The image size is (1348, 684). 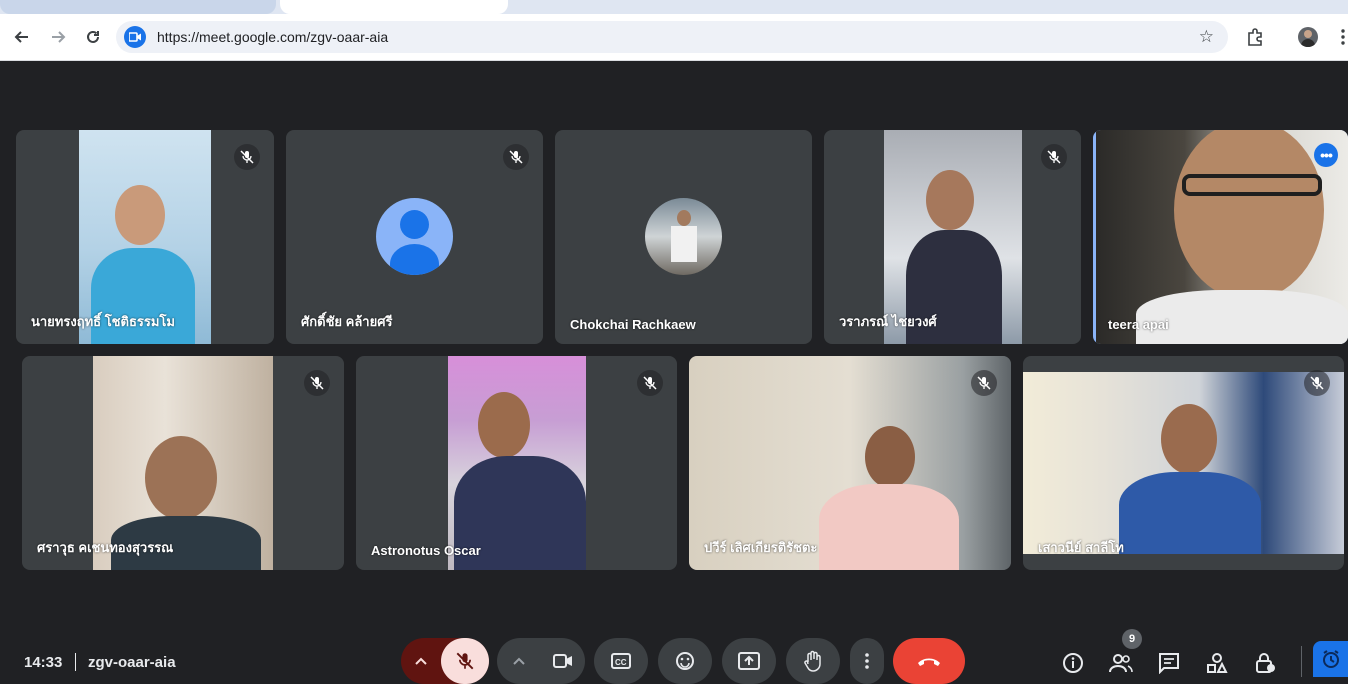 I want to click on participant-tile: เสาวนีย์ สาลีโท, so click(x=1183, y=463).